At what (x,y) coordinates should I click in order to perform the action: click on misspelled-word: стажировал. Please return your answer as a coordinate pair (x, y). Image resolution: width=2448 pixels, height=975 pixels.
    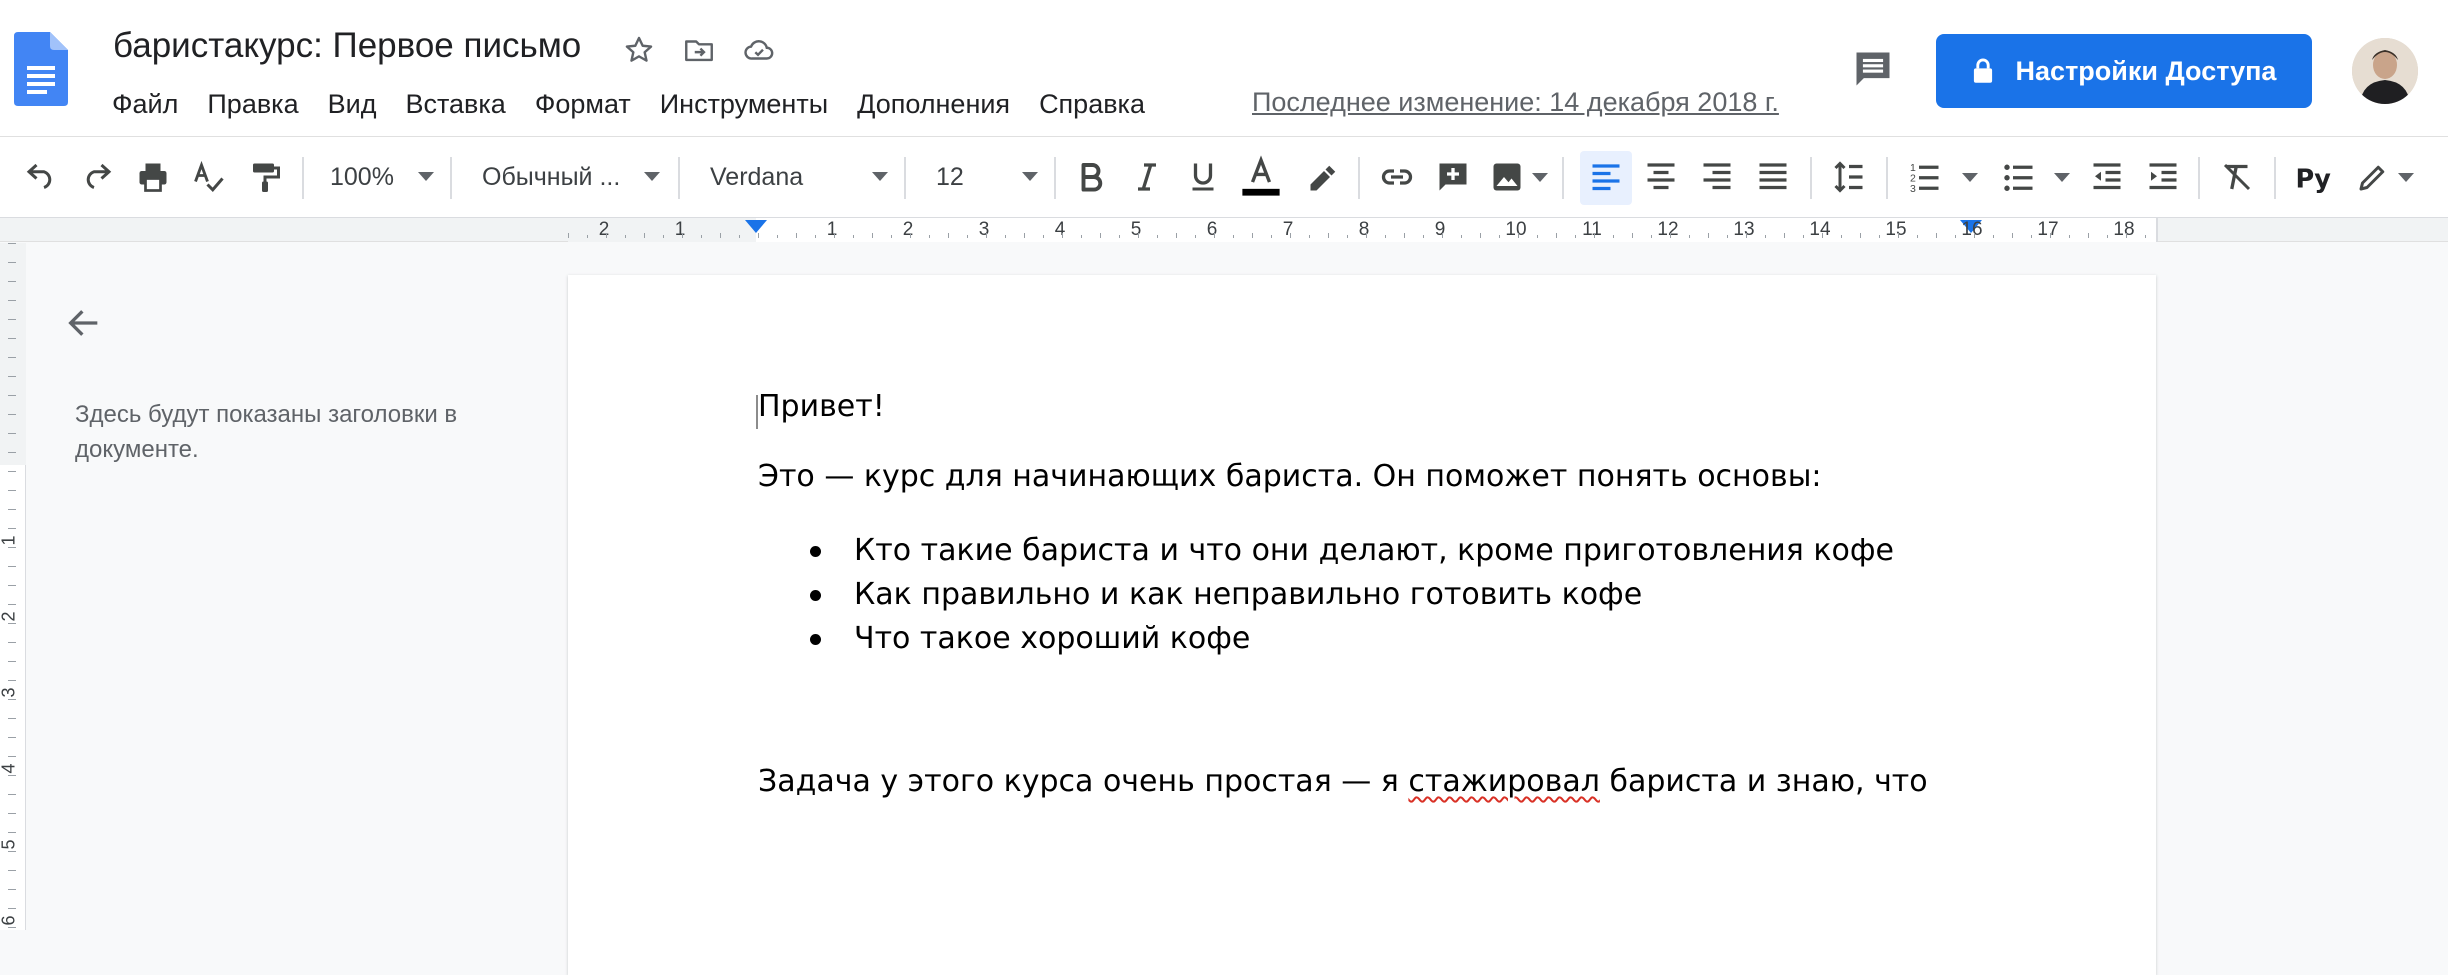
    Looking at the image, I should click on (1504, 781).